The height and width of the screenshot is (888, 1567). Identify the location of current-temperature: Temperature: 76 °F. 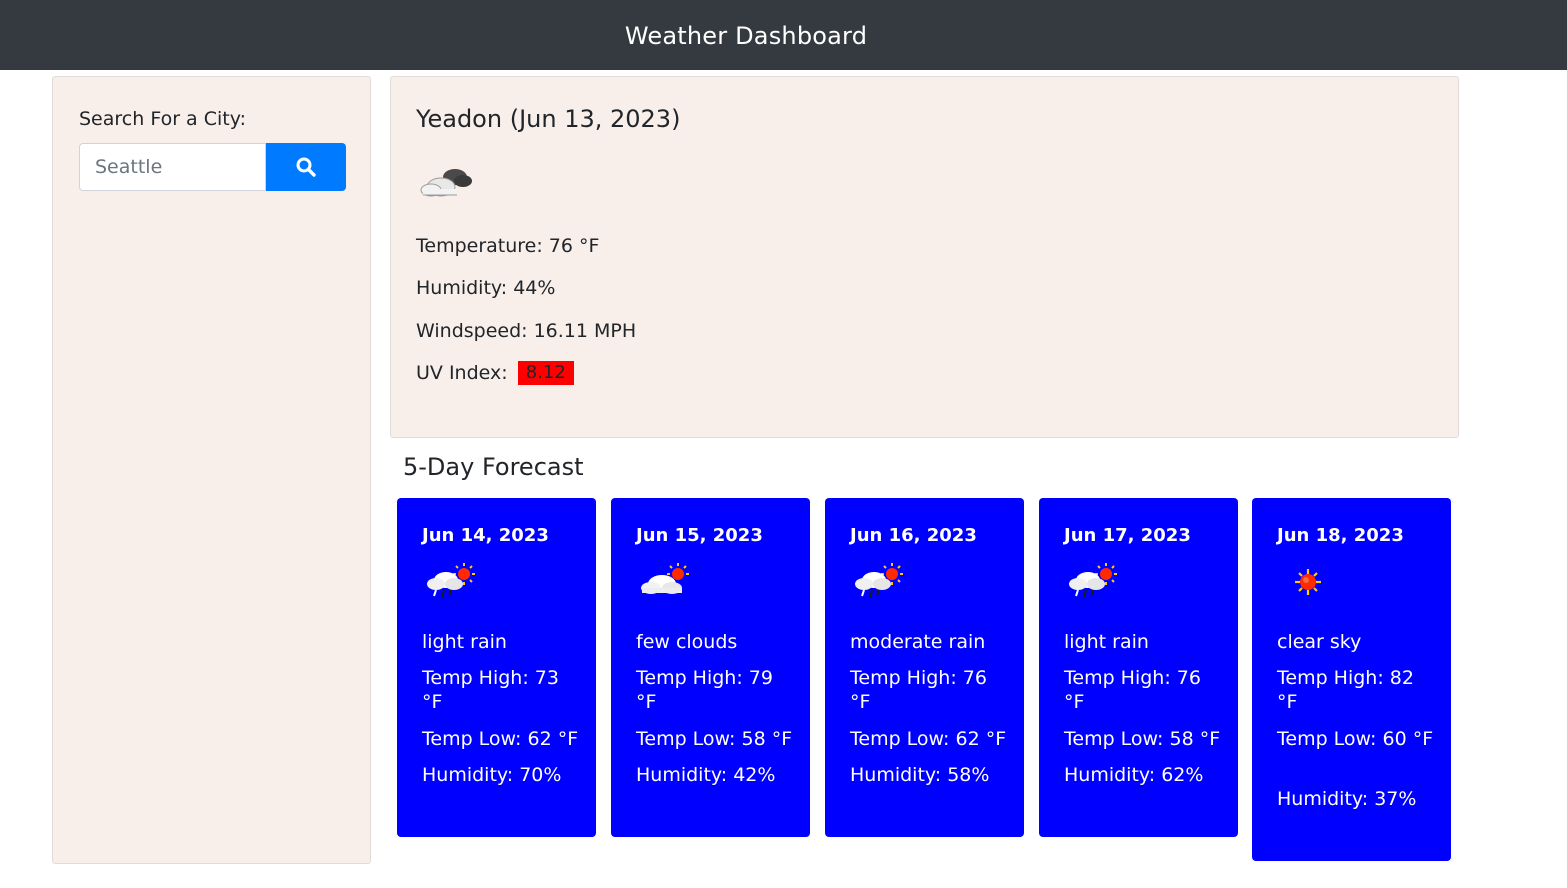
(508, 246).